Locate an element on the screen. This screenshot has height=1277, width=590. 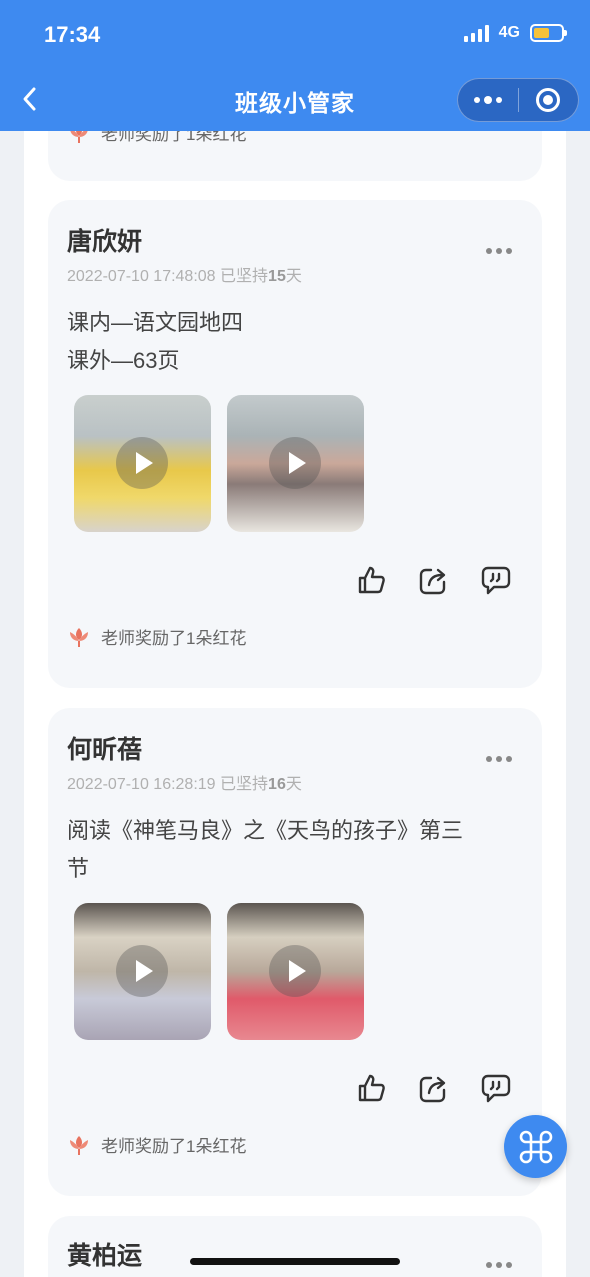
status-time: 17:34 is located at coordinates (72, 34).